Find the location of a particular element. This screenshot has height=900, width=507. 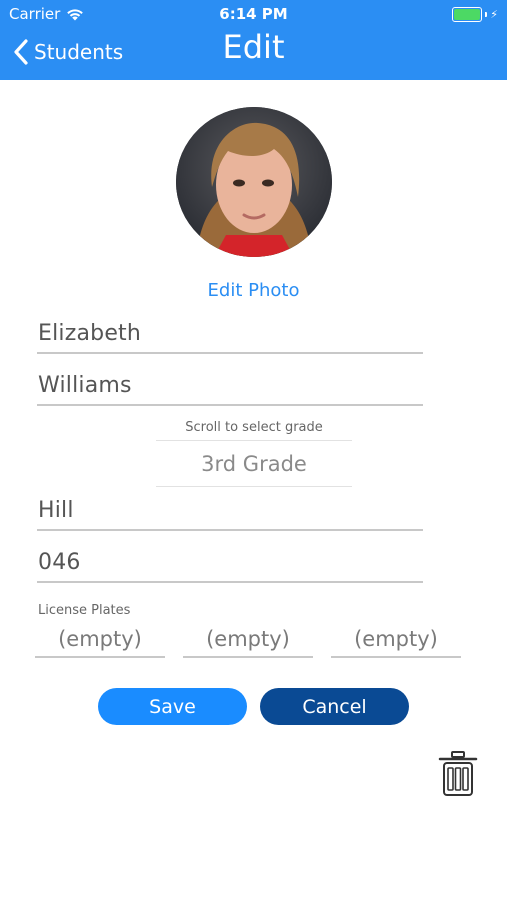

license-plate-value-3: (empty) is located at coordinates (396, 639).